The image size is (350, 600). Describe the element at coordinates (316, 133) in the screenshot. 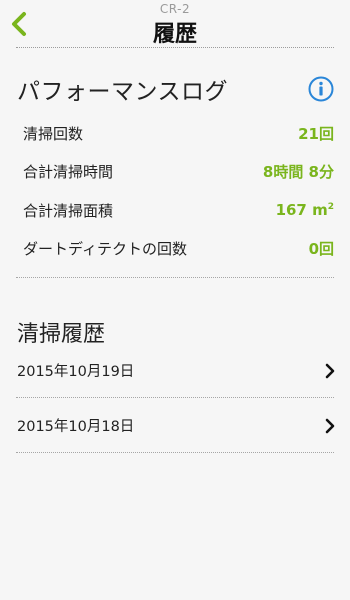

I see `stat-value: 21回` at that location.